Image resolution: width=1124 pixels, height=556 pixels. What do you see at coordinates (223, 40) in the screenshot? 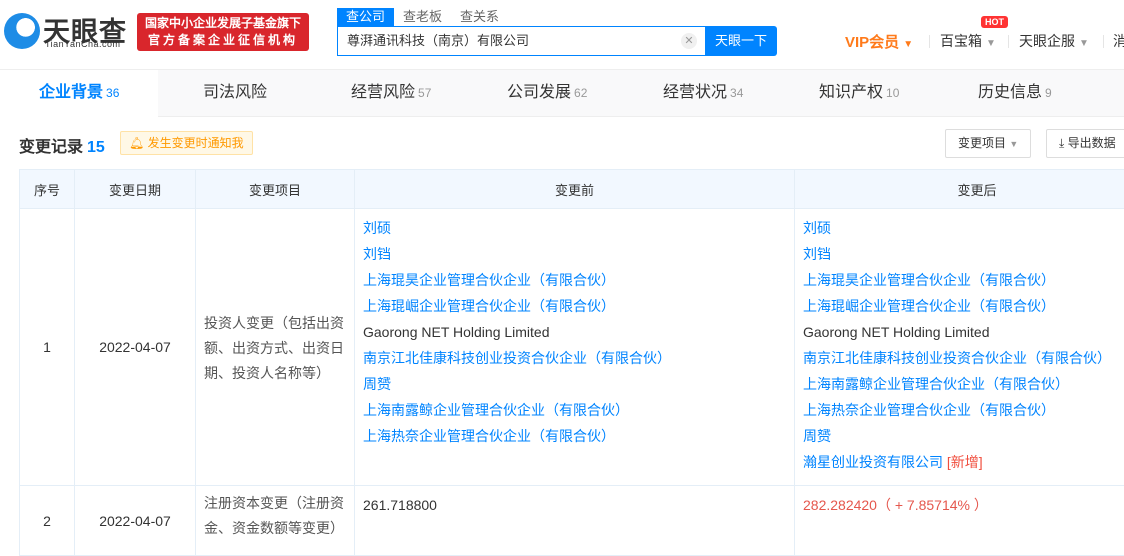
I see `badge-line-2: 官方备案企业征信机构` at bounding box center [223, 40].